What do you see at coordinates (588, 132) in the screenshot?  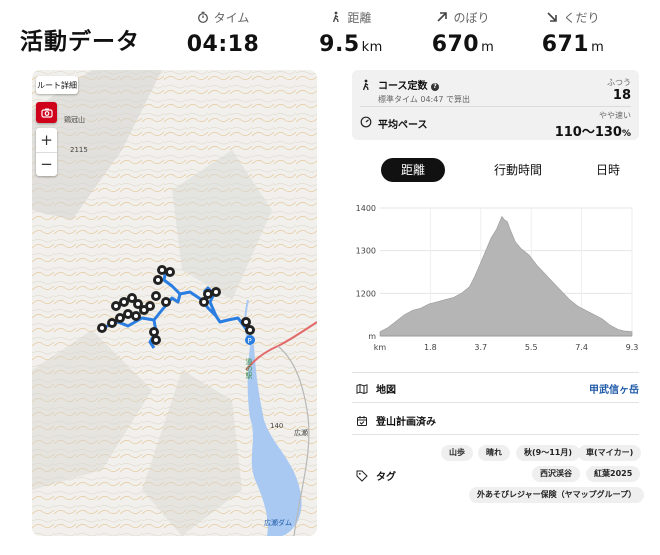 I see `pace-value: 110〜130` at bounding box center [588, 132].